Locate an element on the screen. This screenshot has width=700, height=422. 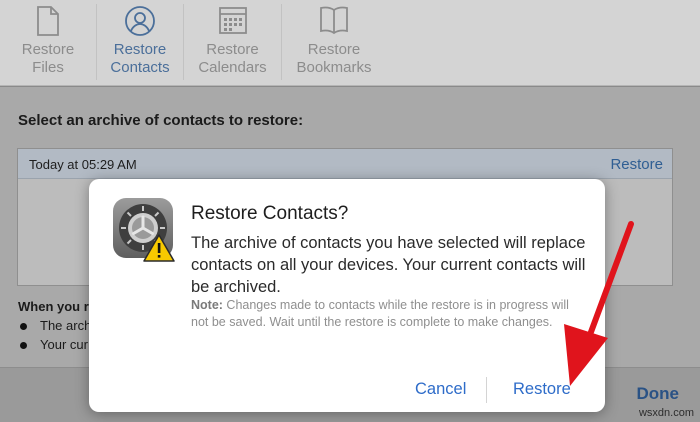
tab-label: Restore Files is located at coordinates (48, 58).